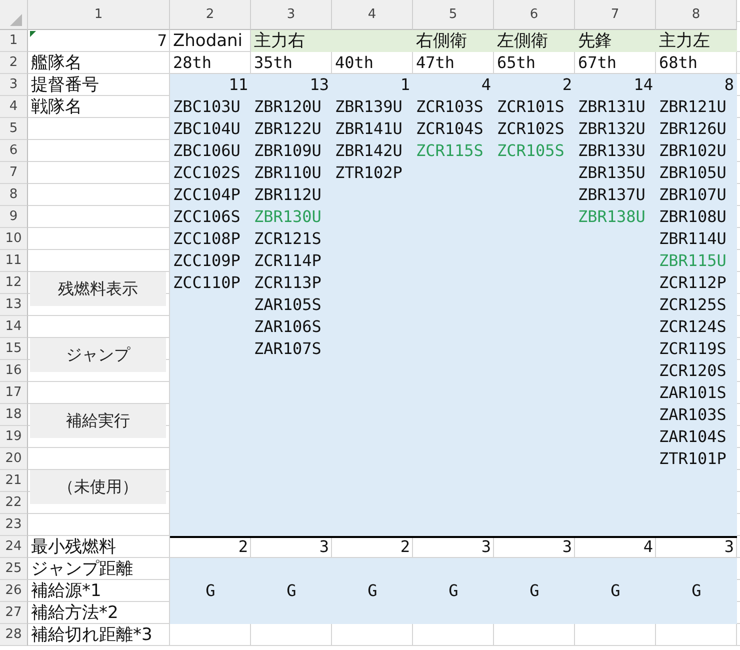 Image resolution: width=740 pixels, height=650 pixels. What do you see at coordinates (207, 217) in the screenshot?
I see `table-cell-text: ZCC106S` at bounding box center [207, 217].